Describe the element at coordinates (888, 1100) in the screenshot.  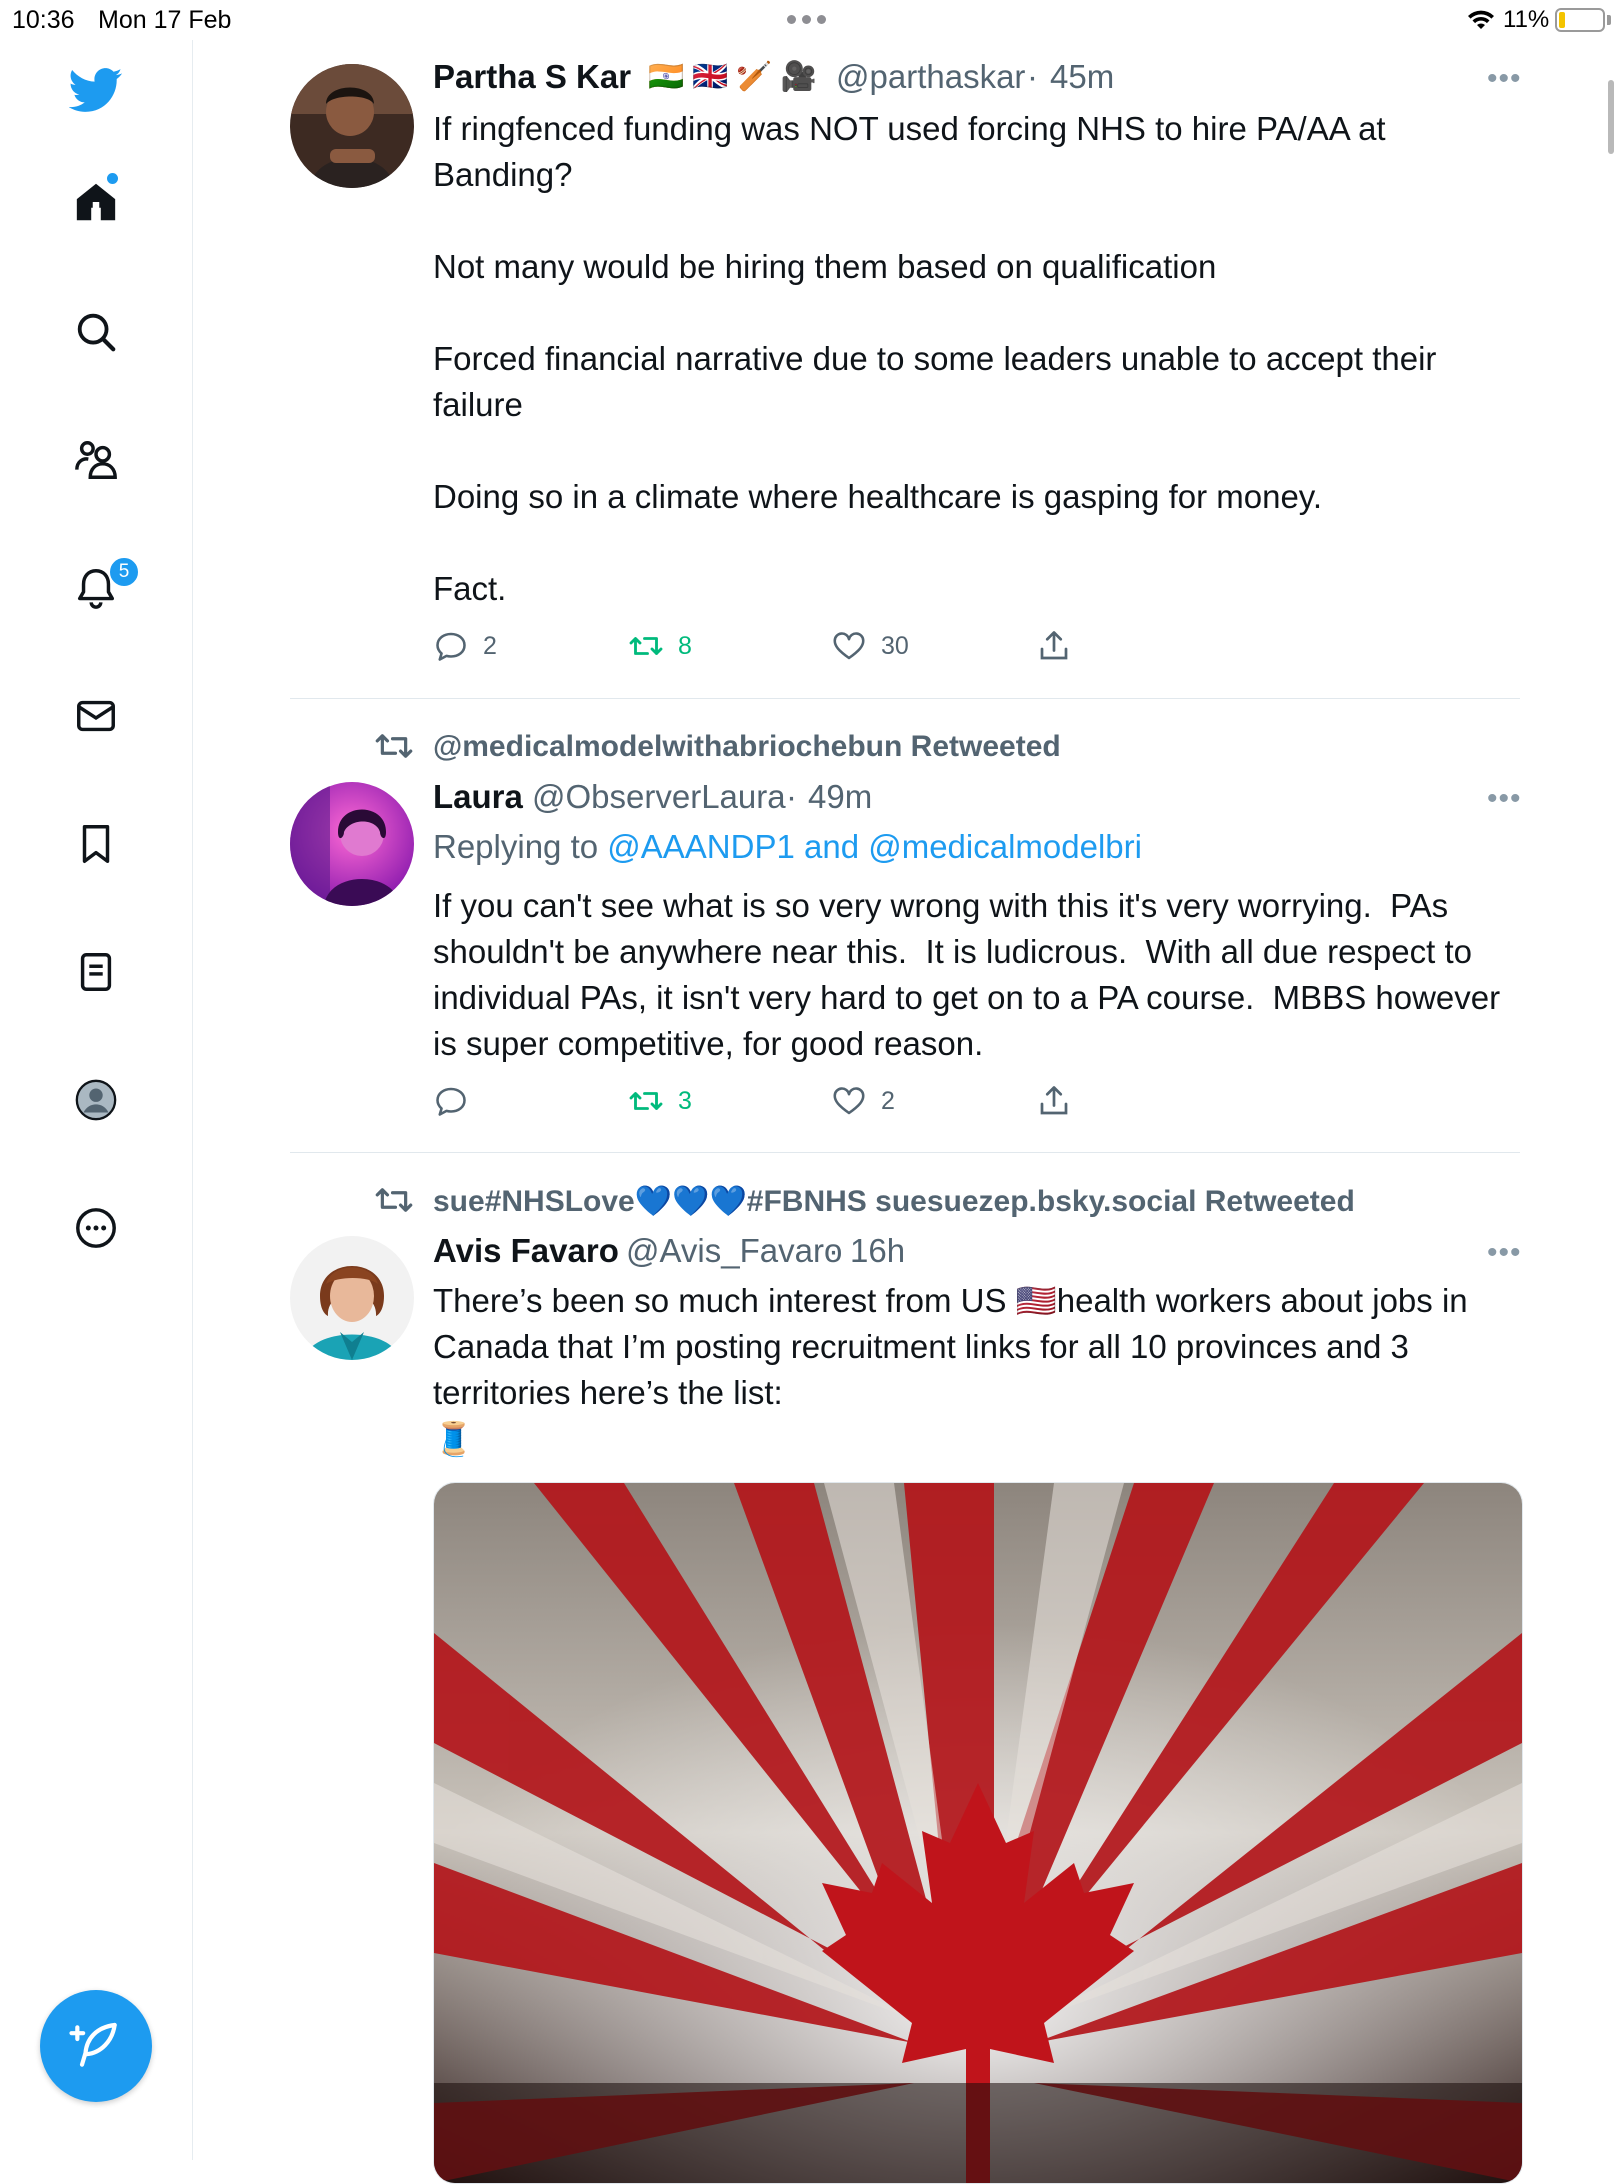
I see `like-count: 2` at that location.